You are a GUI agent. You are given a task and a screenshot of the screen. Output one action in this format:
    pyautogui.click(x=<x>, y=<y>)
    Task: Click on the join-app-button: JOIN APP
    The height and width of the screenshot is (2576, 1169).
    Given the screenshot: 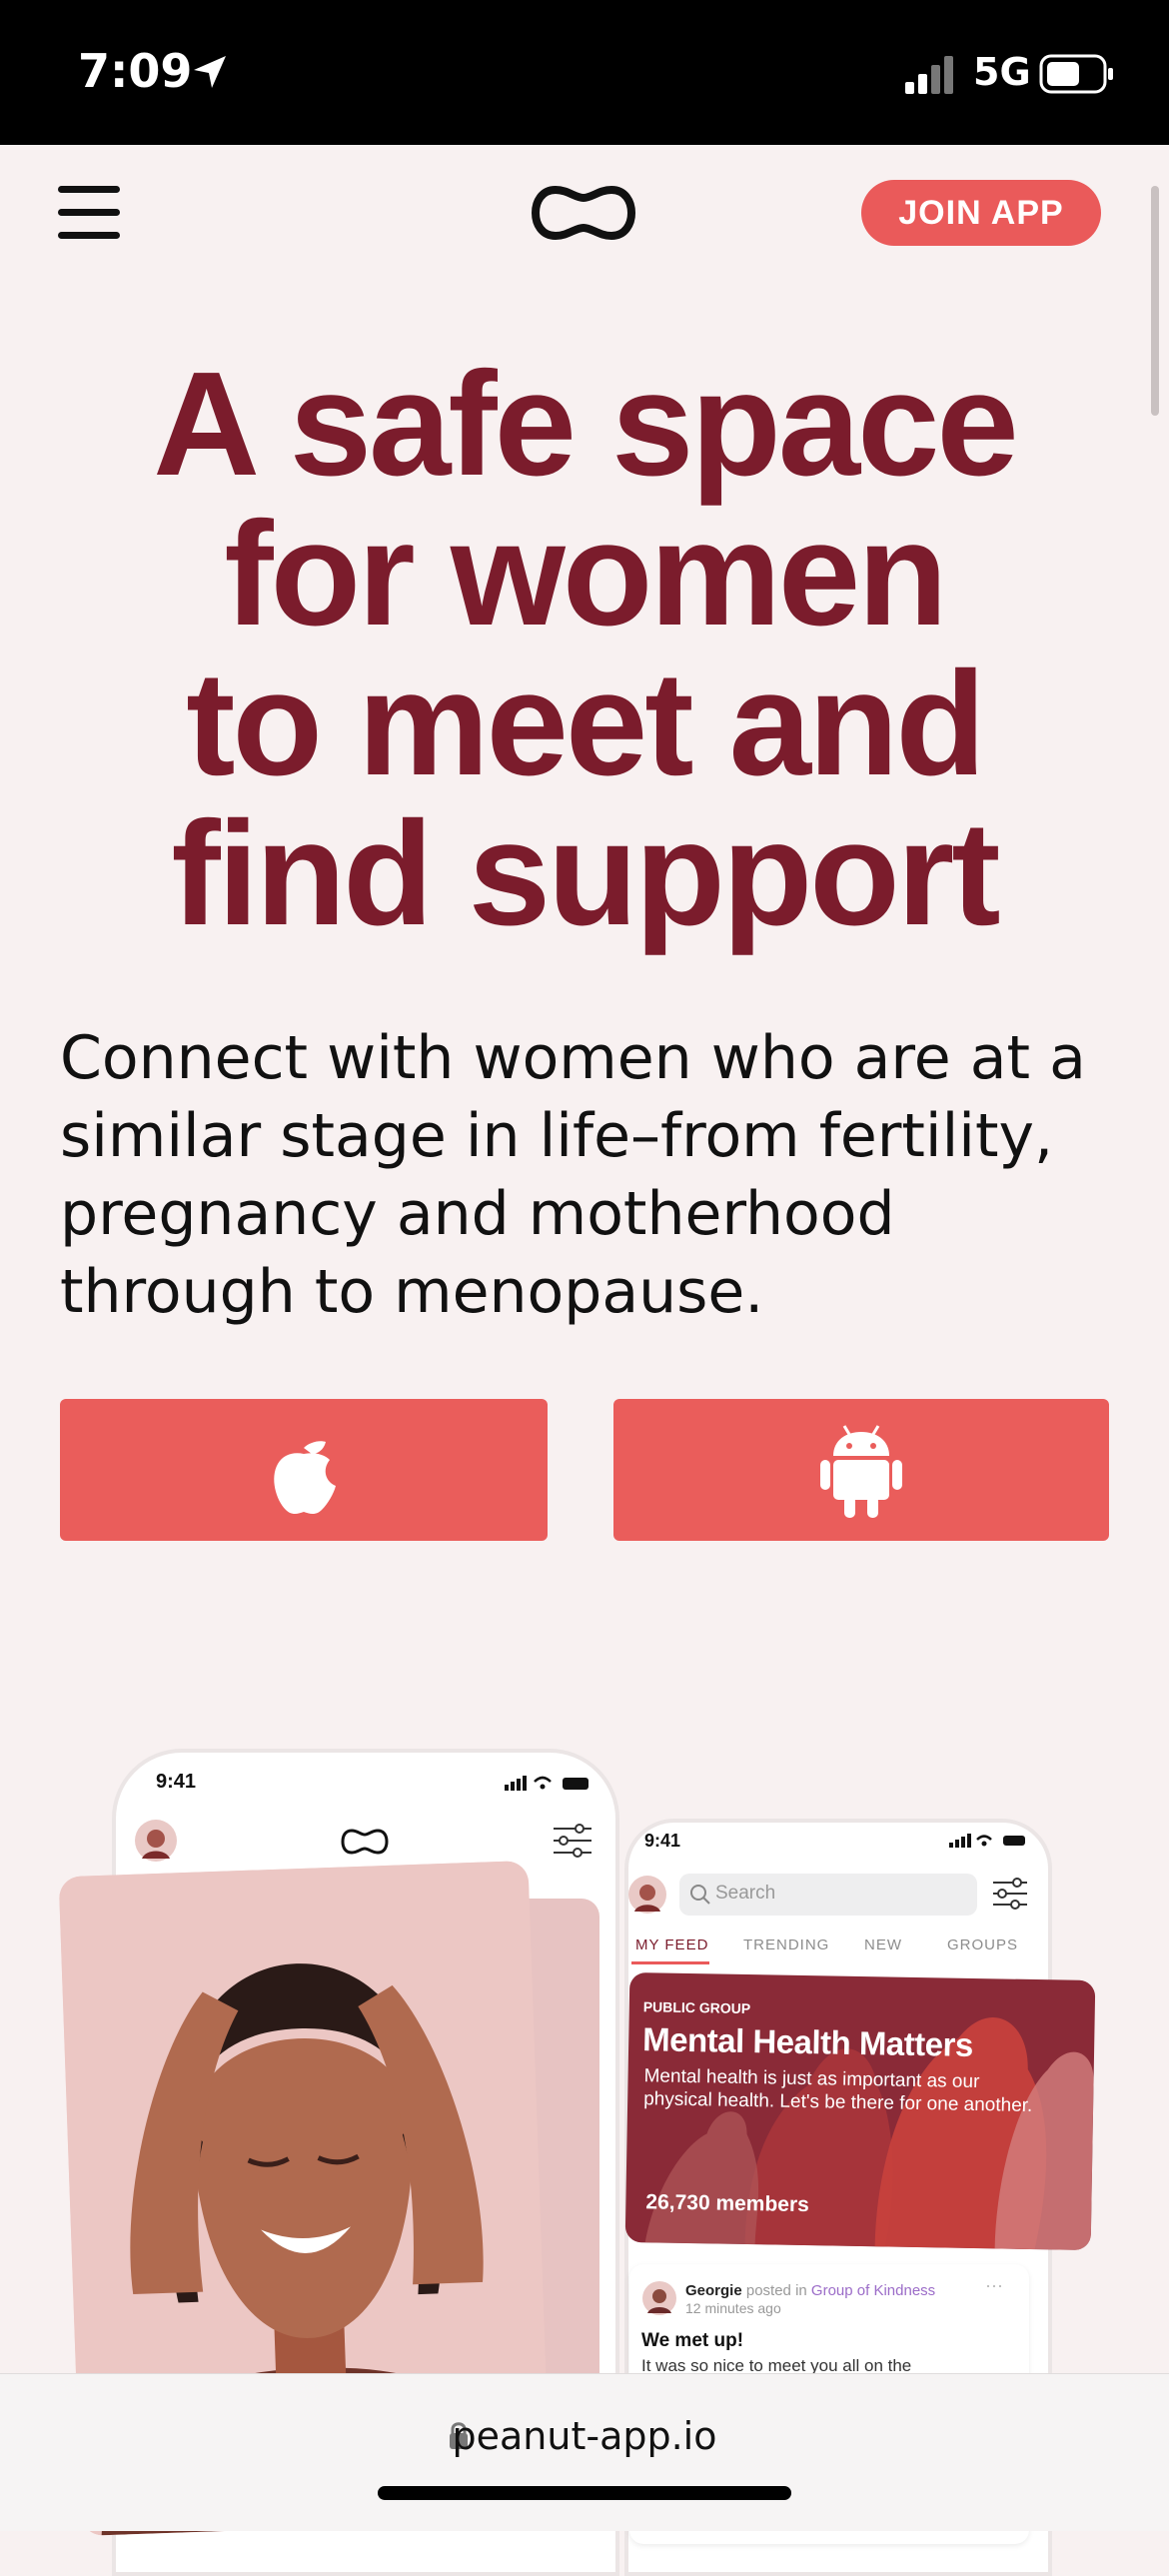 What is the action you would take?
    pyautogui.click(x=981, y=213)
    